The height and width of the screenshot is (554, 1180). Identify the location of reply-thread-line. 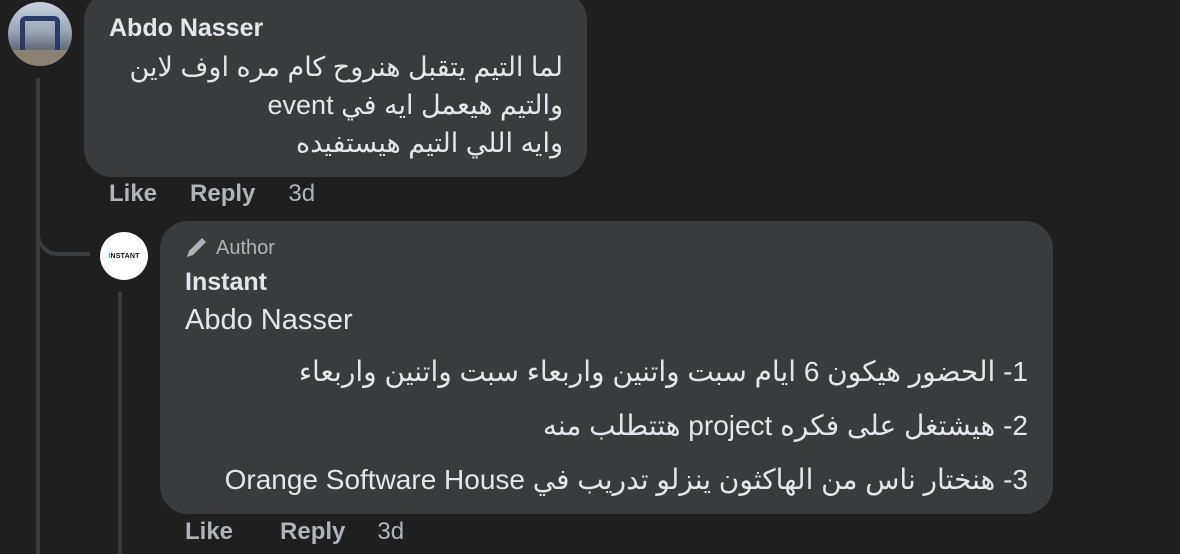
(120, 423).